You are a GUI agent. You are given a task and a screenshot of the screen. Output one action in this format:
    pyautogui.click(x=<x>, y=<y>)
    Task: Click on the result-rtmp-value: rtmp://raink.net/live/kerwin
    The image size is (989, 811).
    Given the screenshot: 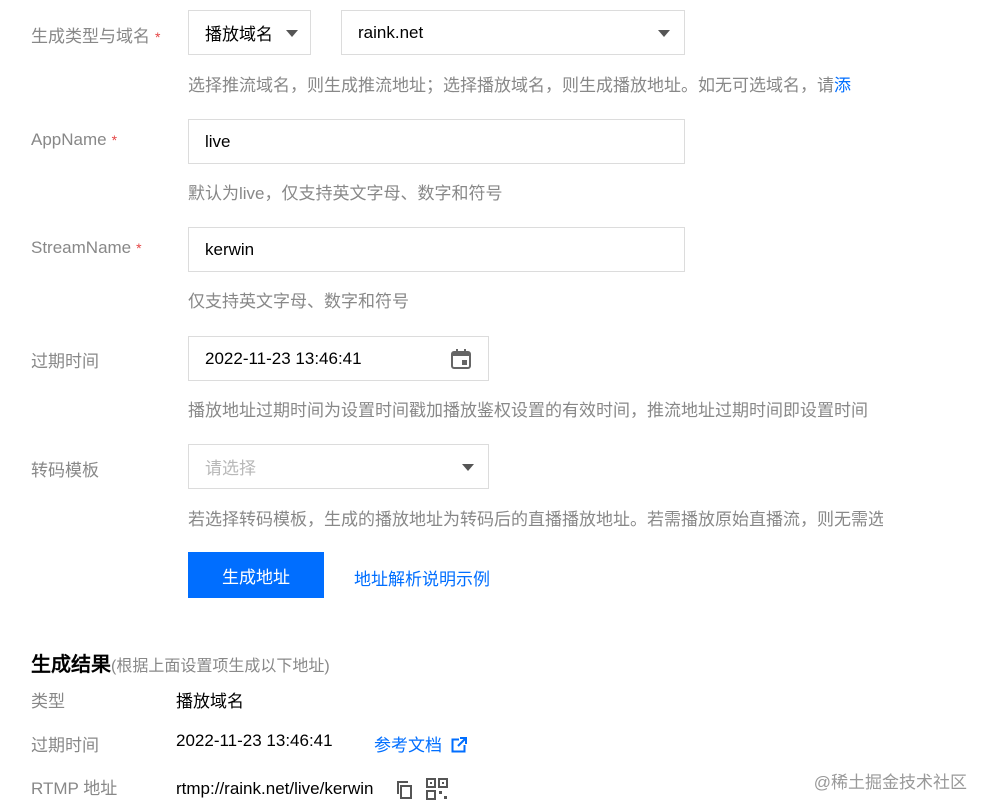 What is the action you would take?
    pyautogui.click(x=275, y=788)
    